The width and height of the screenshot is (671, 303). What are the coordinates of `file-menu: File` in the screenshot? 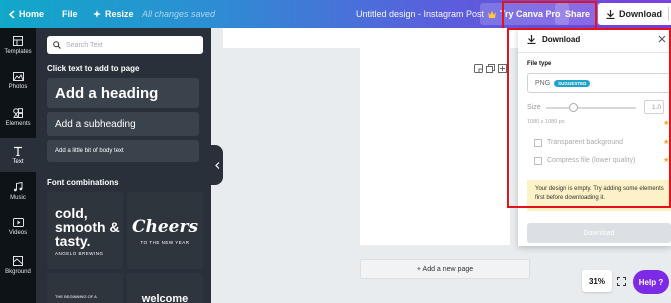 It's located at (70, 14).